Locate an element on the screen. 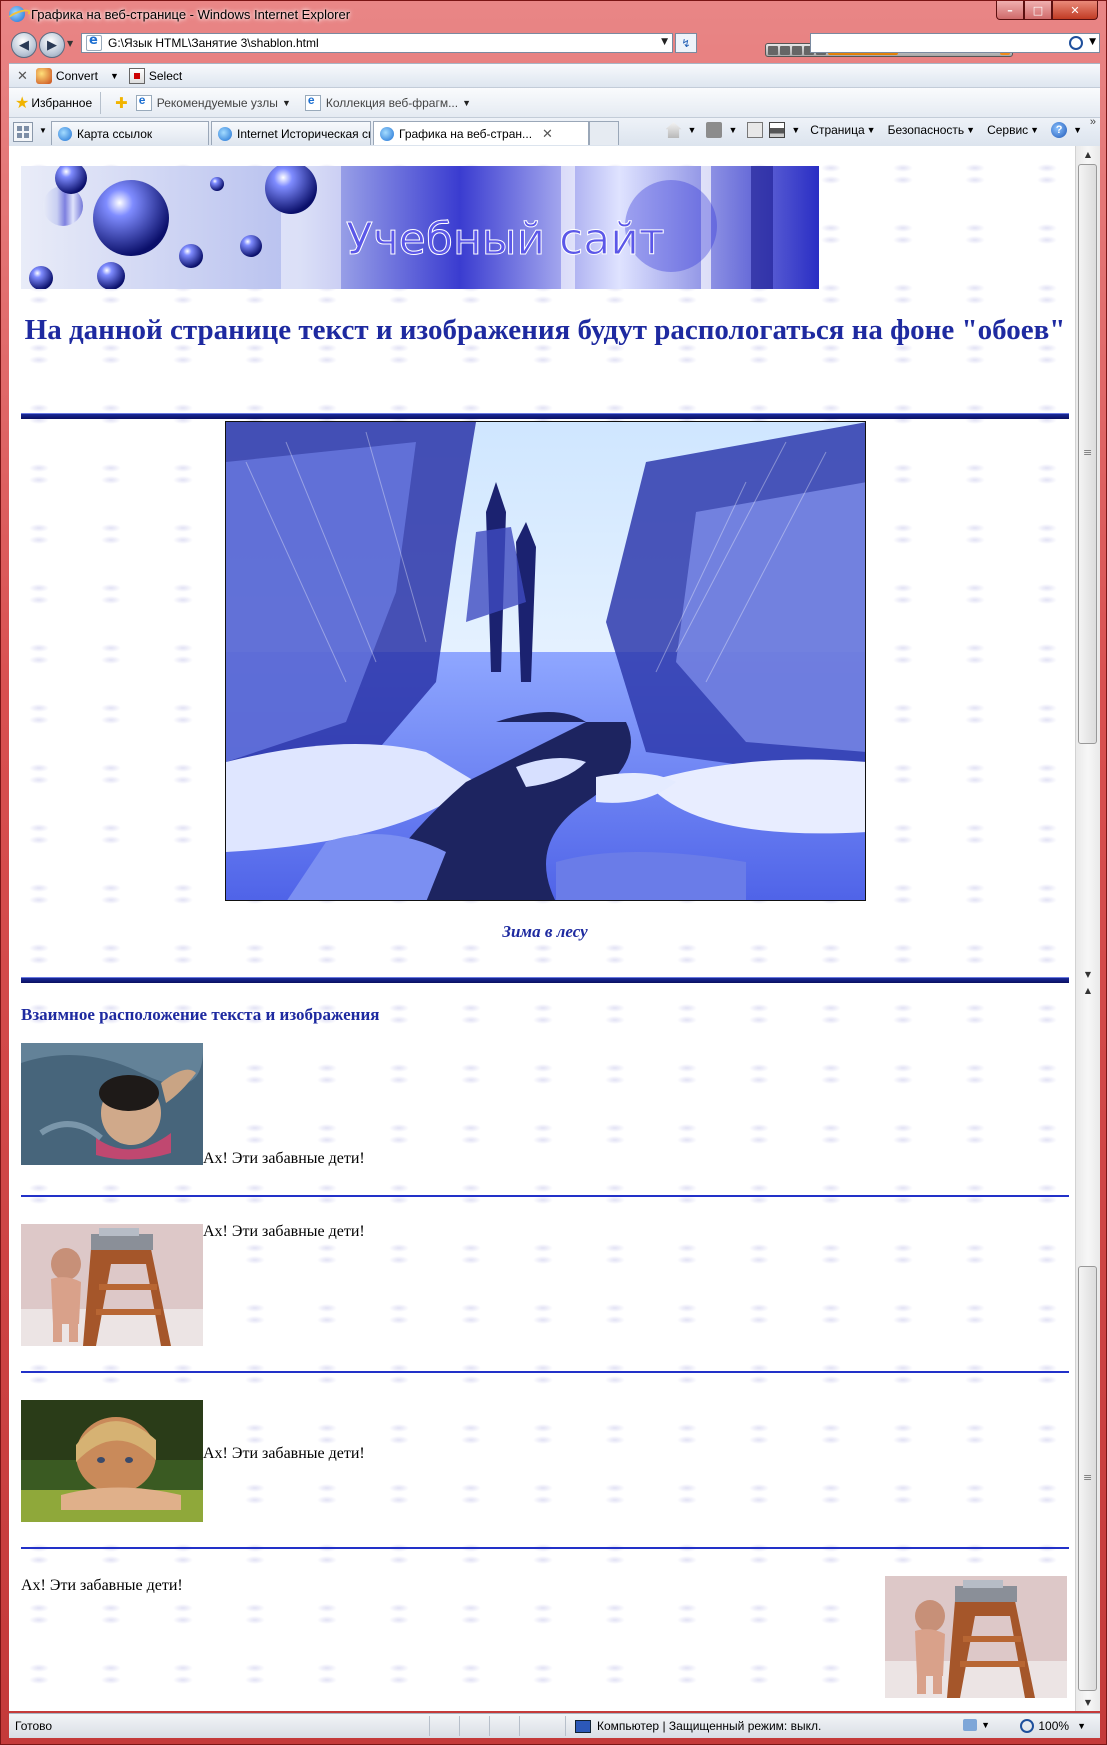  convert-button: Convert is located at coordinates (66, 76).